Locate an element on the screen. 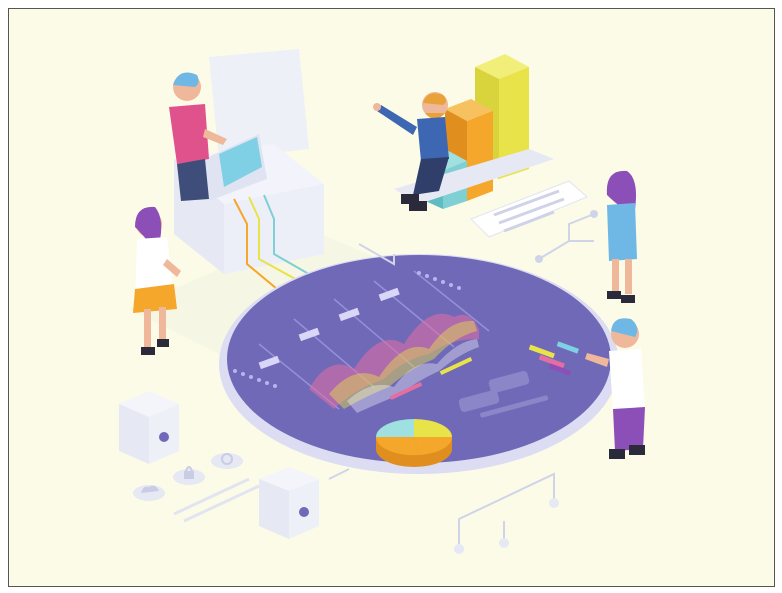 This screenshot has width=782, height=593. gear-icon is located at coordinates (227, 461).